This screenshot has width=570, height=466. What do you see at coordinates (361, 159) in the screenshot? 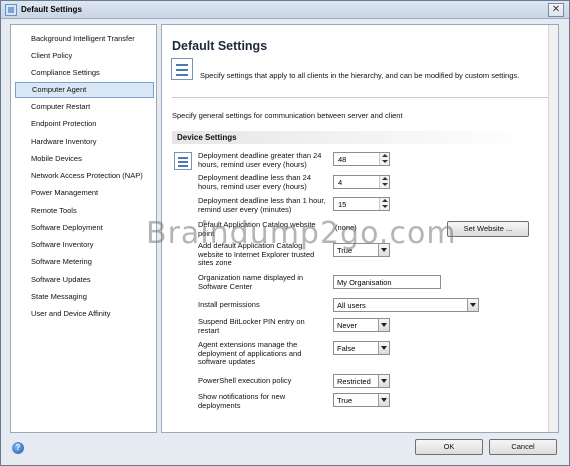
I see `reminder-hours-gt24-stepper: 48` at bounding box center [361, 159].